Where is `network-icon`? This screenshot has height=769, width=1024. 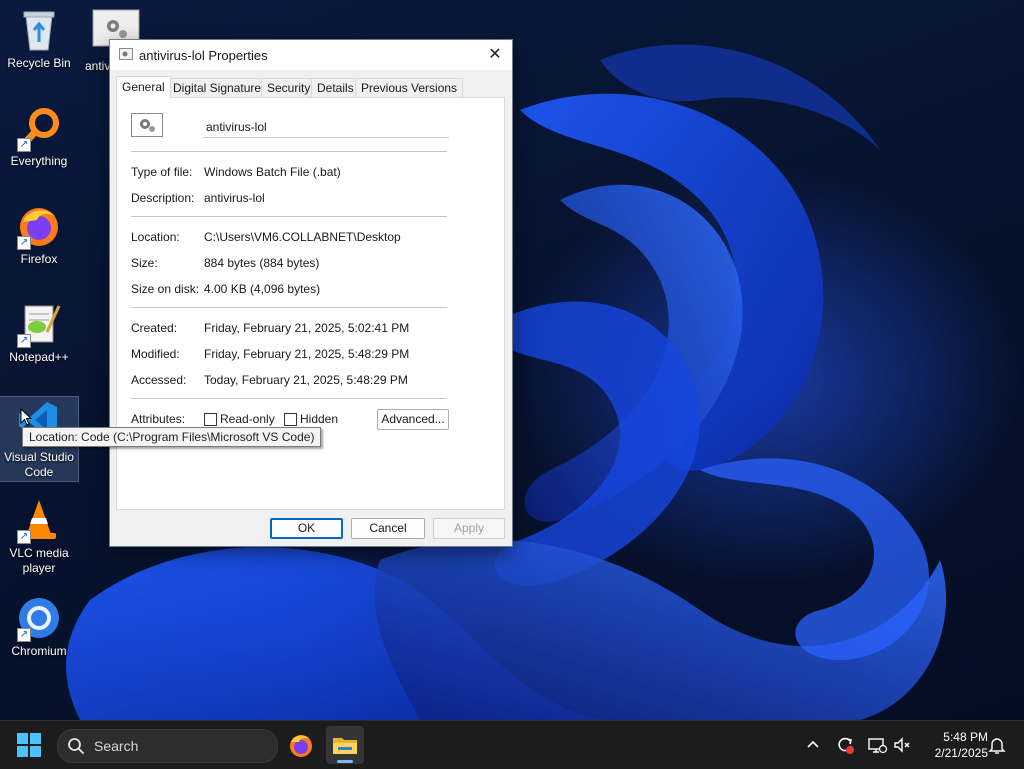
network-icon is located at coordinates (877, 745).